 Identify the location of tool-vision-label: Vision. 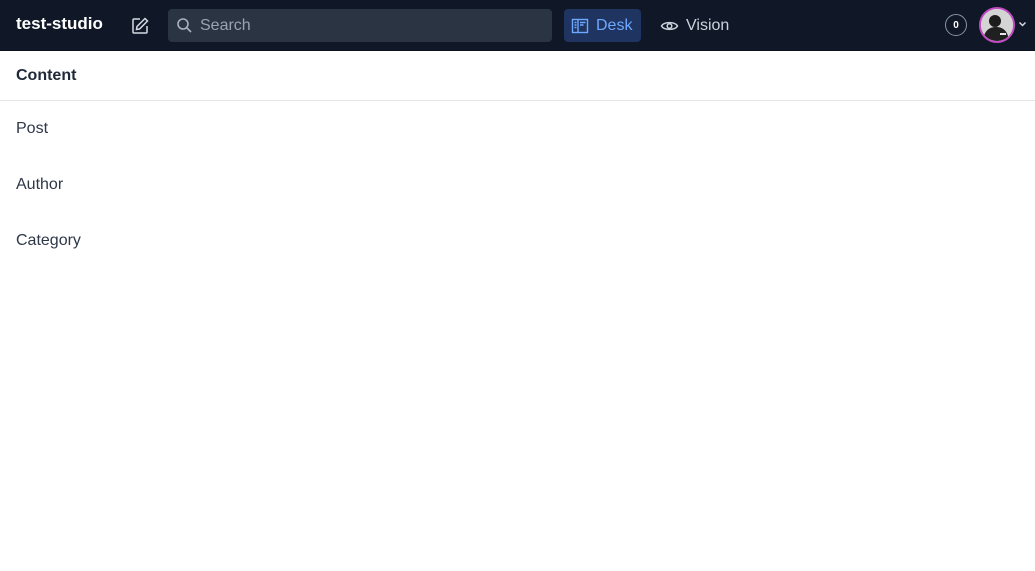
(708, 25).